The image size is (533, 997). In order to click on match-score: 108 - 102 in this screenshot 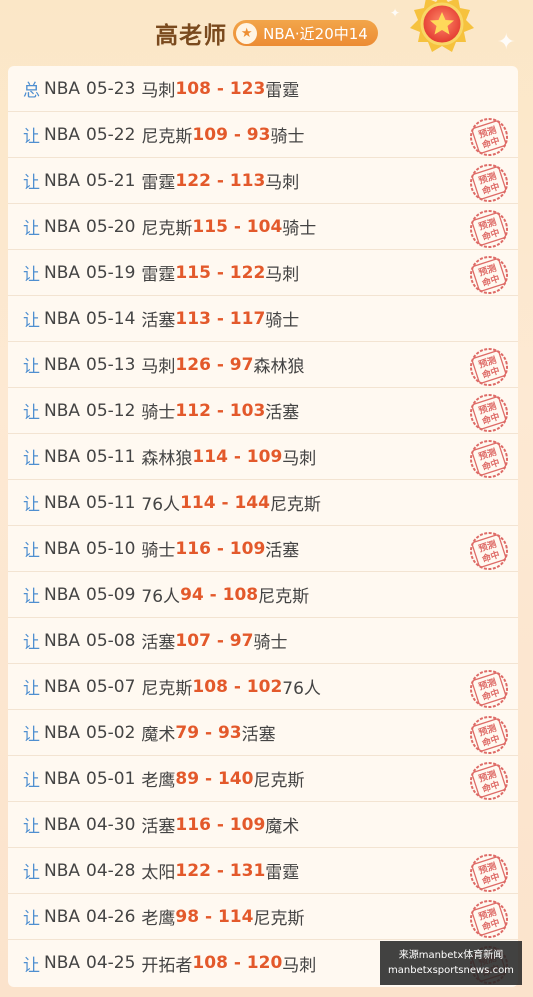, I will do `click(237, 686)`.